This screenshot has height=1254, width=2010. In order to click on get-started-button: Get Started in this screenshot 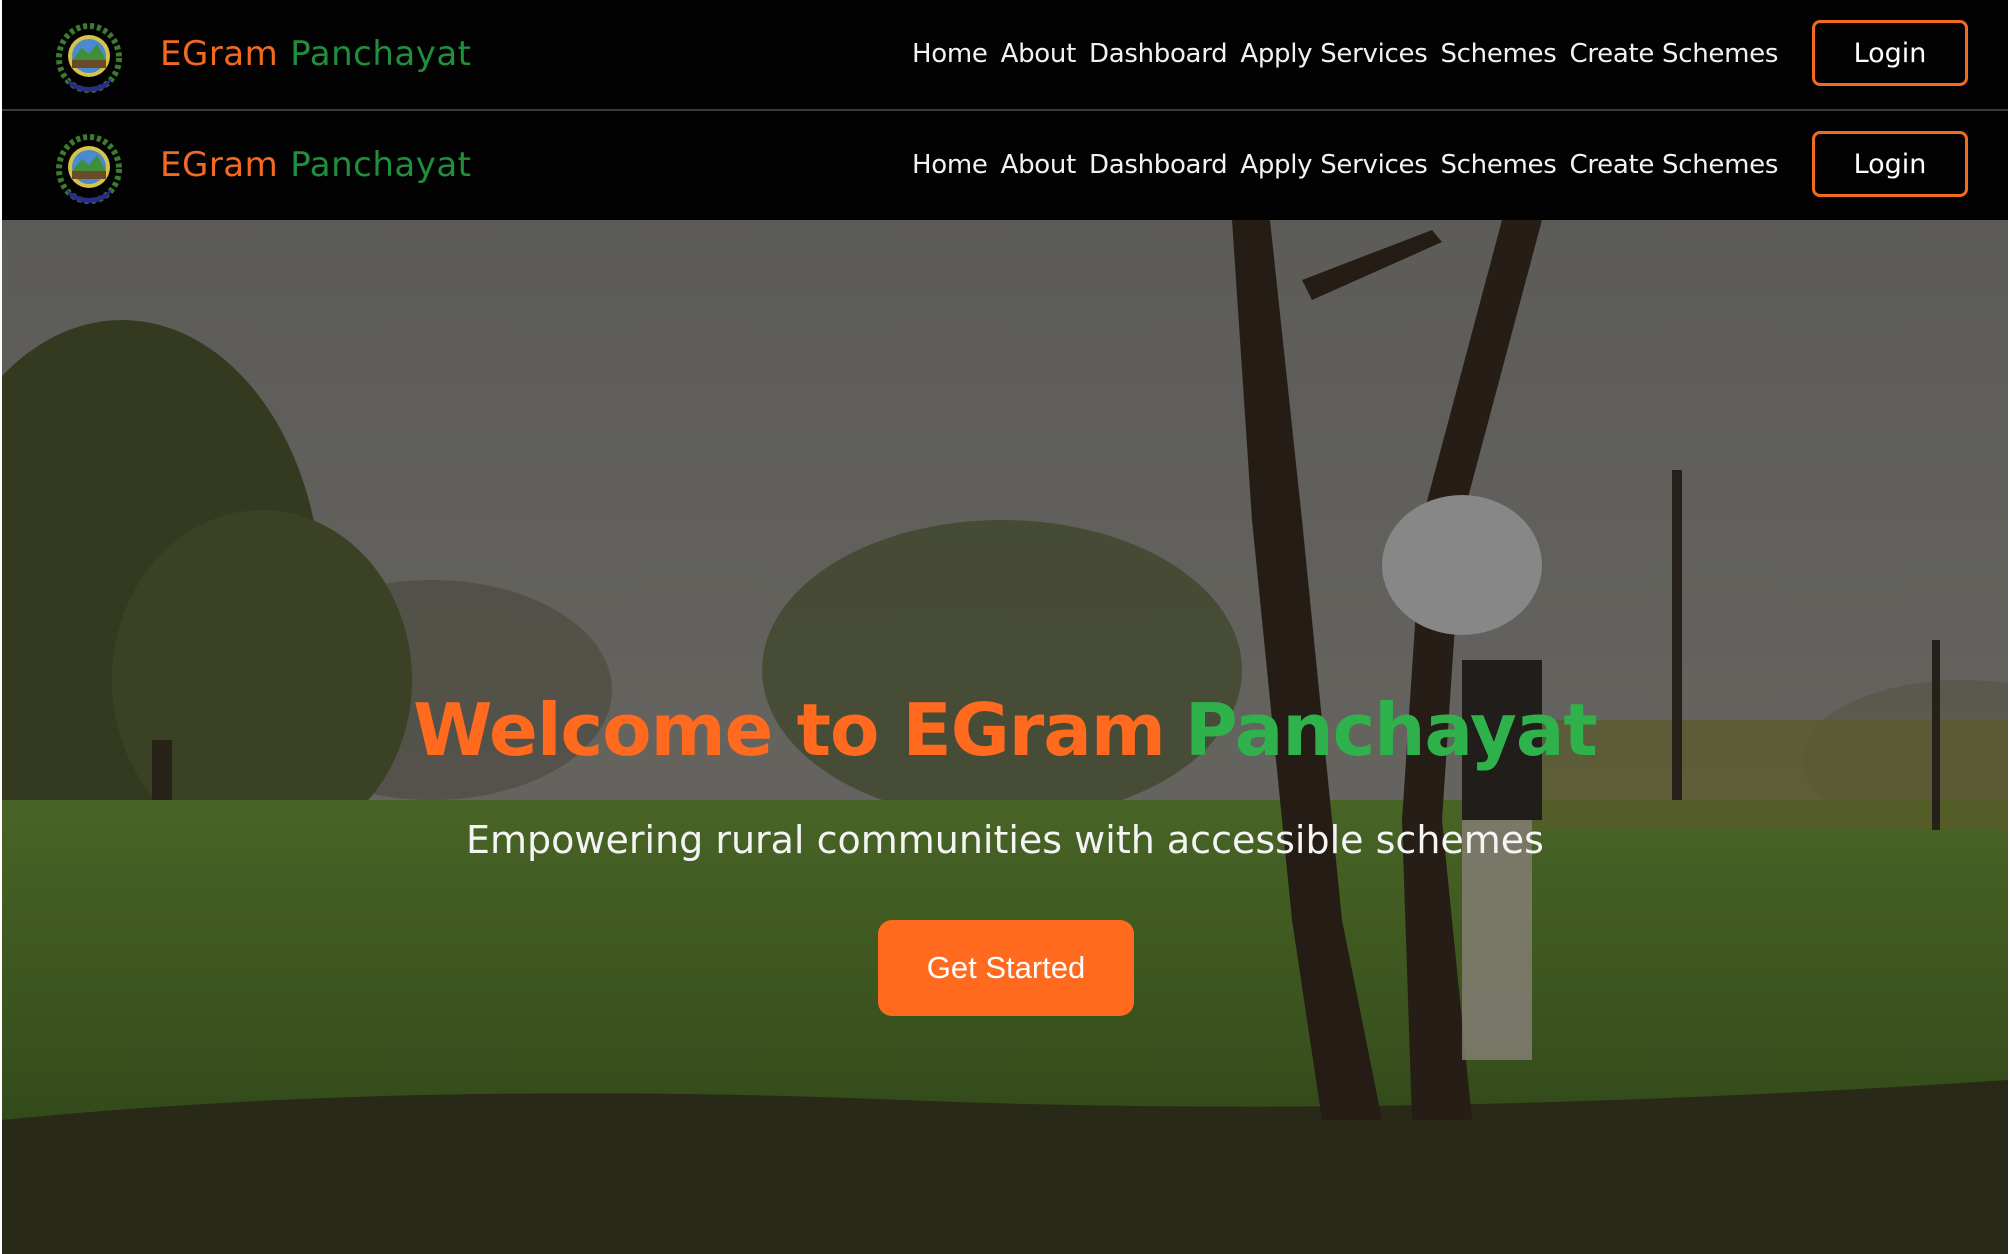, I will do `click(1006, 968)`.